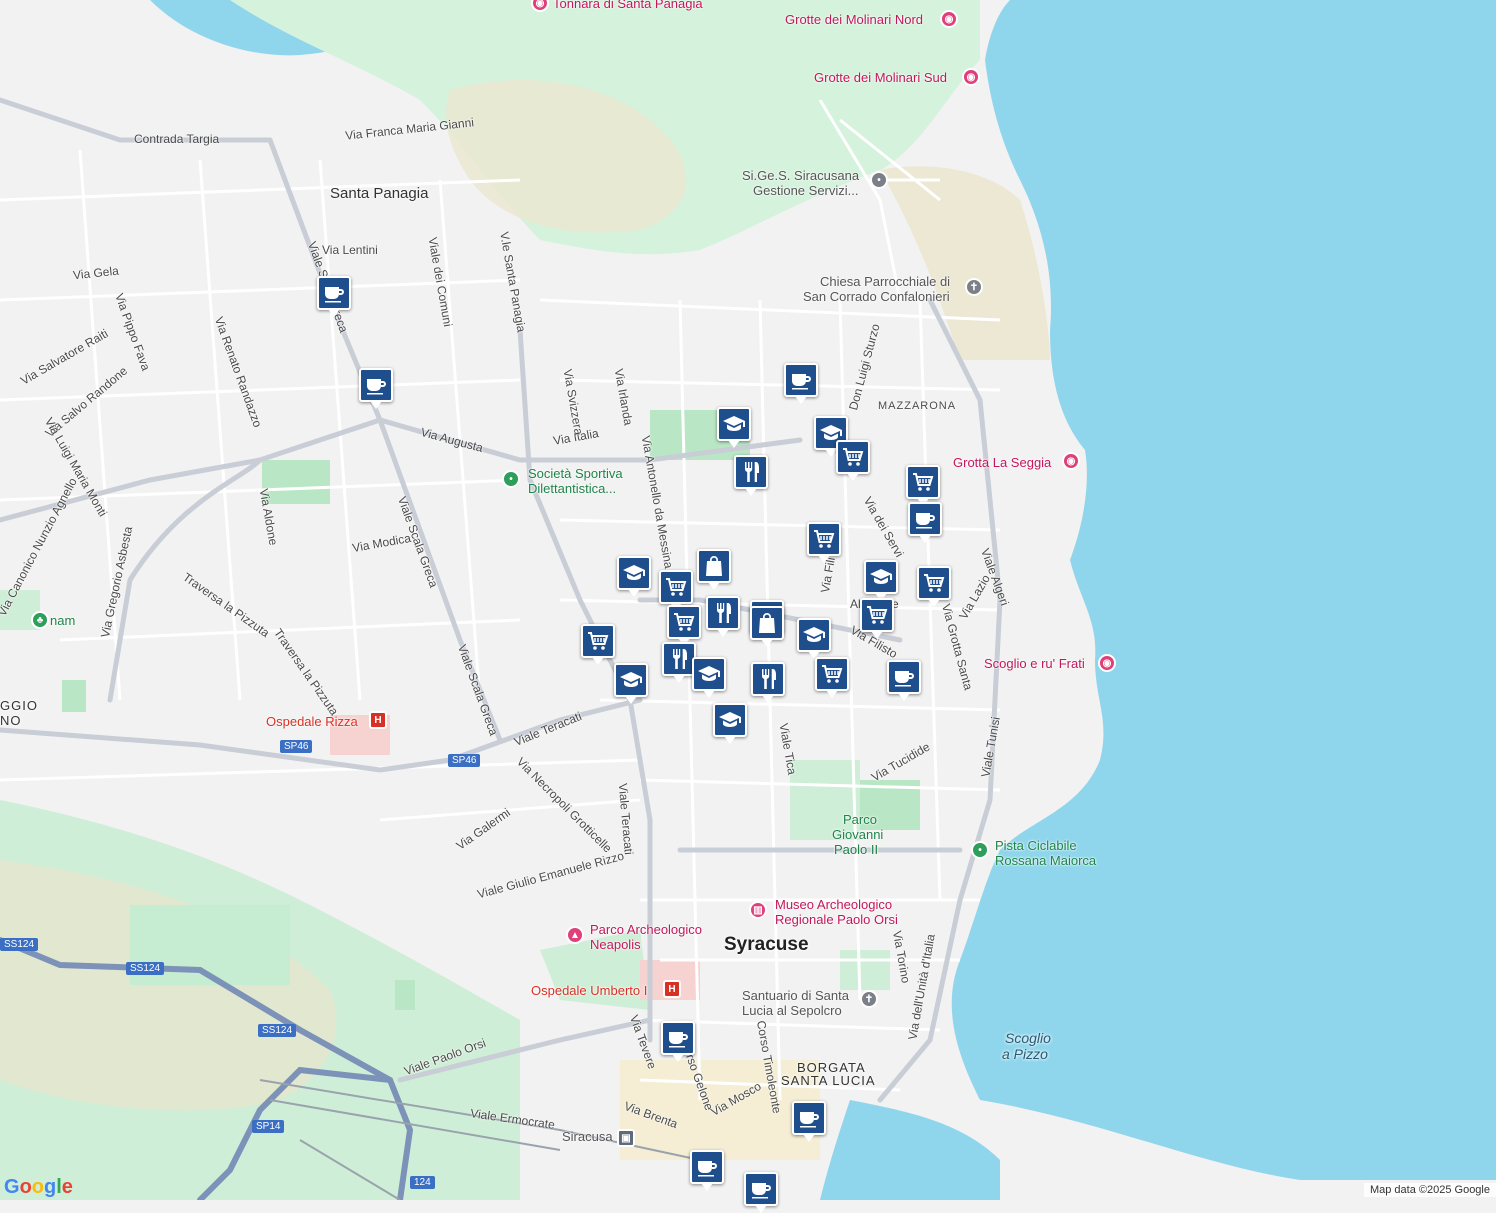 The width and height of the screenshot is (1496, 1213). I want to click on poi-neapolis-line1: Parco Archeologico, so click(646, 929).